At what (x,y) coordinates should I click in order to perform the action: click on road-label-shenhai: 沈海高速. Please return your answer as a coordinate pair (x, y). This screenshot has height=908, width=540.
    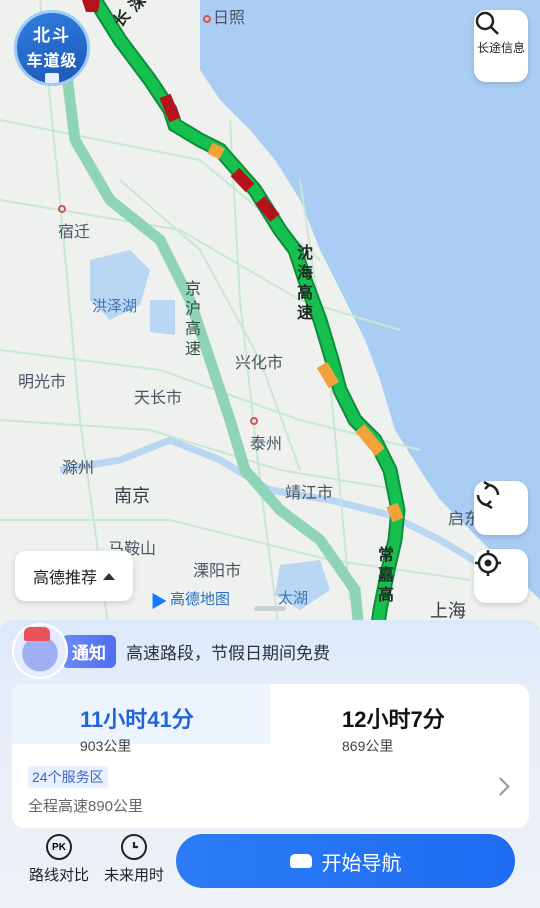
    Looking at the image, I should click on (304, 283).